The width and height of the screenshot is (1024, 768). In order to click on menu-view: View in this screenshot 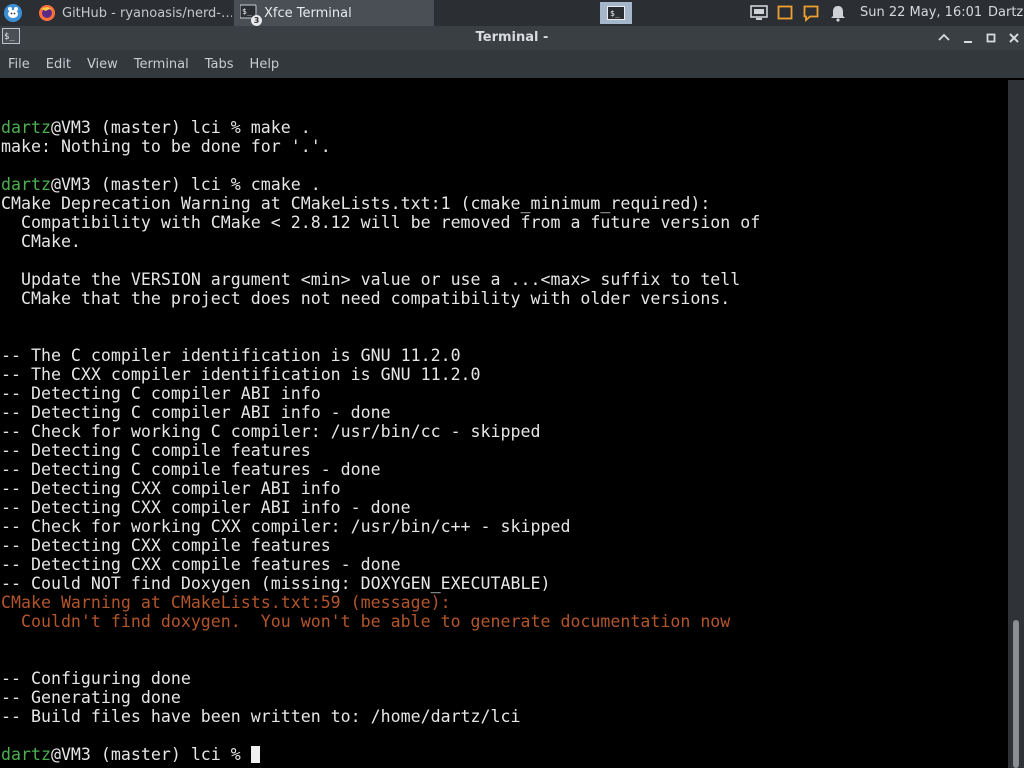, I will do `click(102, 64)`.